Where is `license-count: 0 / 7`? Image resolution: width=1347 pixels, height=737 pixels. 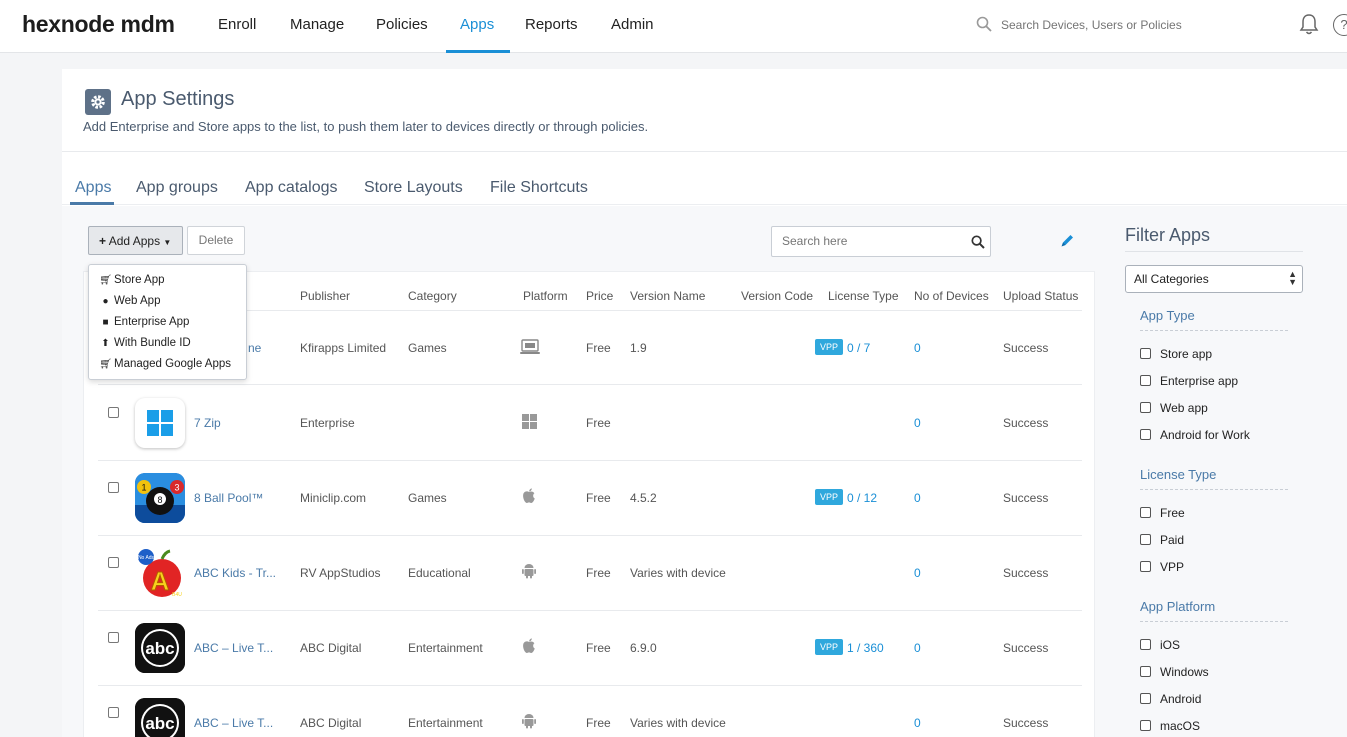
license-count: 0 / 7 is located at coordinates (858, 348).